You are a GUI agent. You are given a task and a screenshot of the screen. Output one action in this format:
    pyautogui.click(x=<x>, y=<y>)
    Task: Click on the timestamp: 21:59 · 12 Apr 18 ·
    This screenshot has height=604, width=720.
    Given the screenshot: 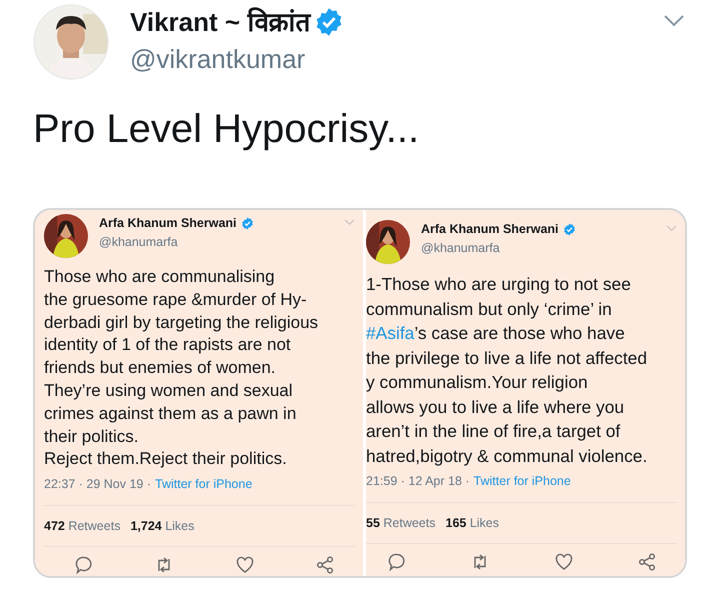 What is the action you would take?
    pyautogui.click(x=418, y=481)
    